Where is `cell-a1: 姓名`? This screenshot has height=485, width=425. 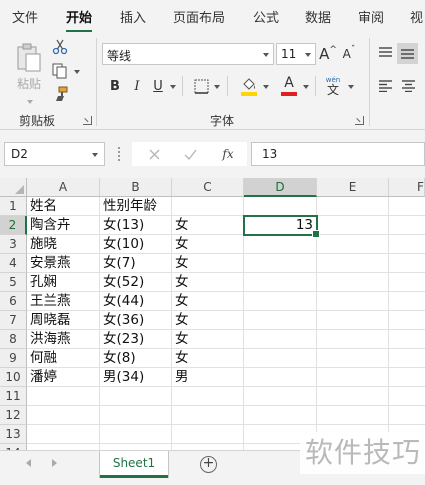 cell-a1: 姓名 is located at coordinates (63, 206).